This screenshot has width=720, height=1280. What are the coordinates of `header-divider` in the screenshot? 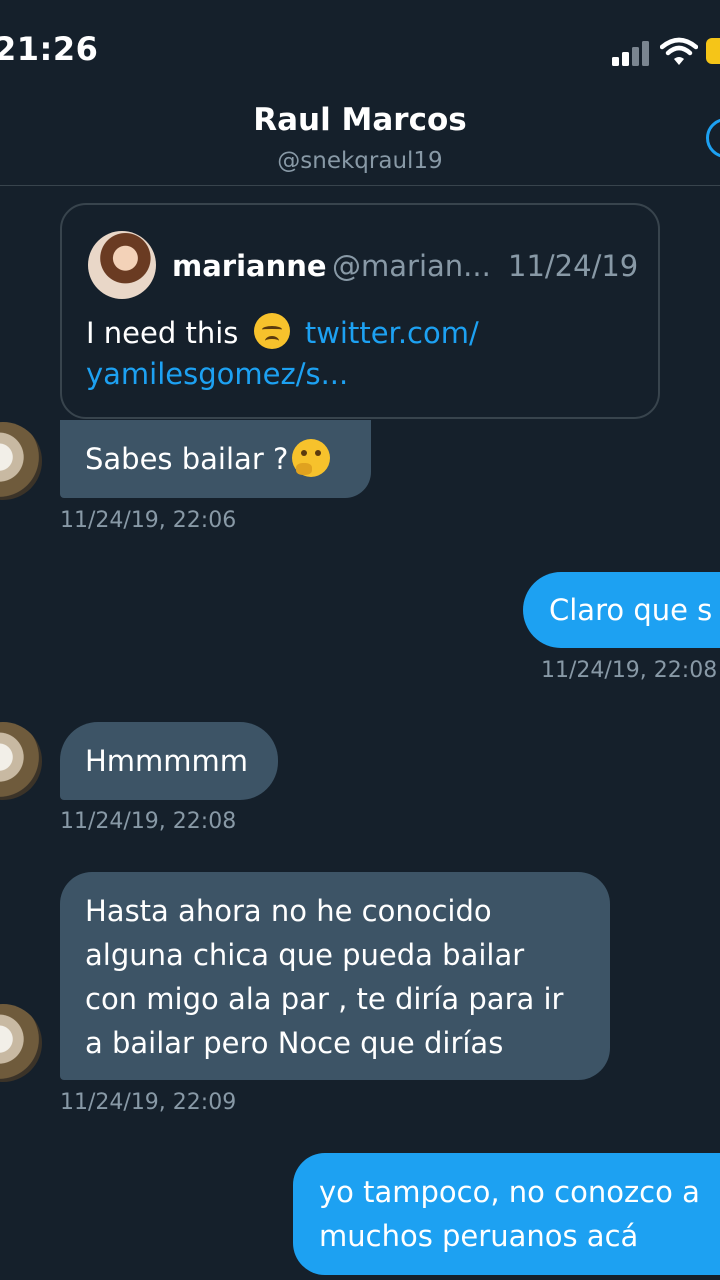 It's located at (360, 185).